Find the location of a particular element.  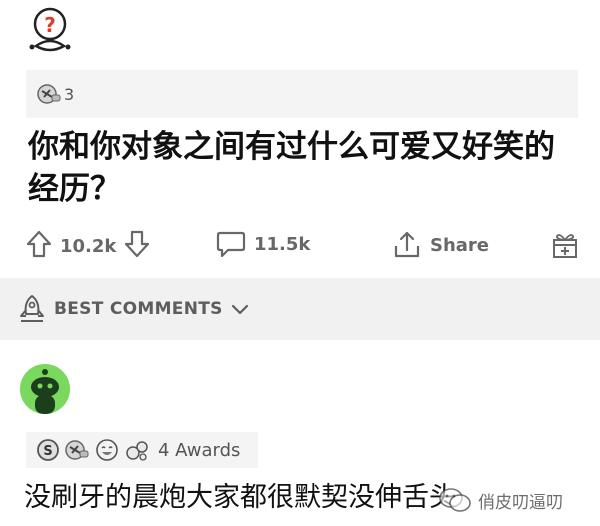

question-snoo-icon: ? is located at coordinates (50, 29).